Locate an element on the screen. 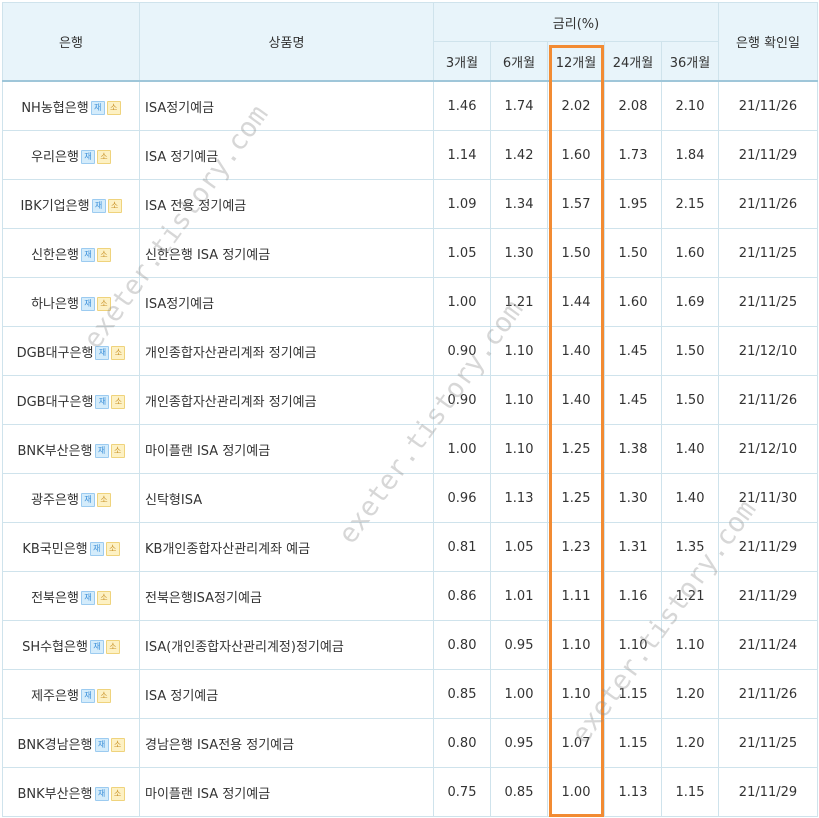 The width and height of the screenshot is (819, 818). bank-cell: KB국민은행 재 소 is located at coordinates (71, 547).